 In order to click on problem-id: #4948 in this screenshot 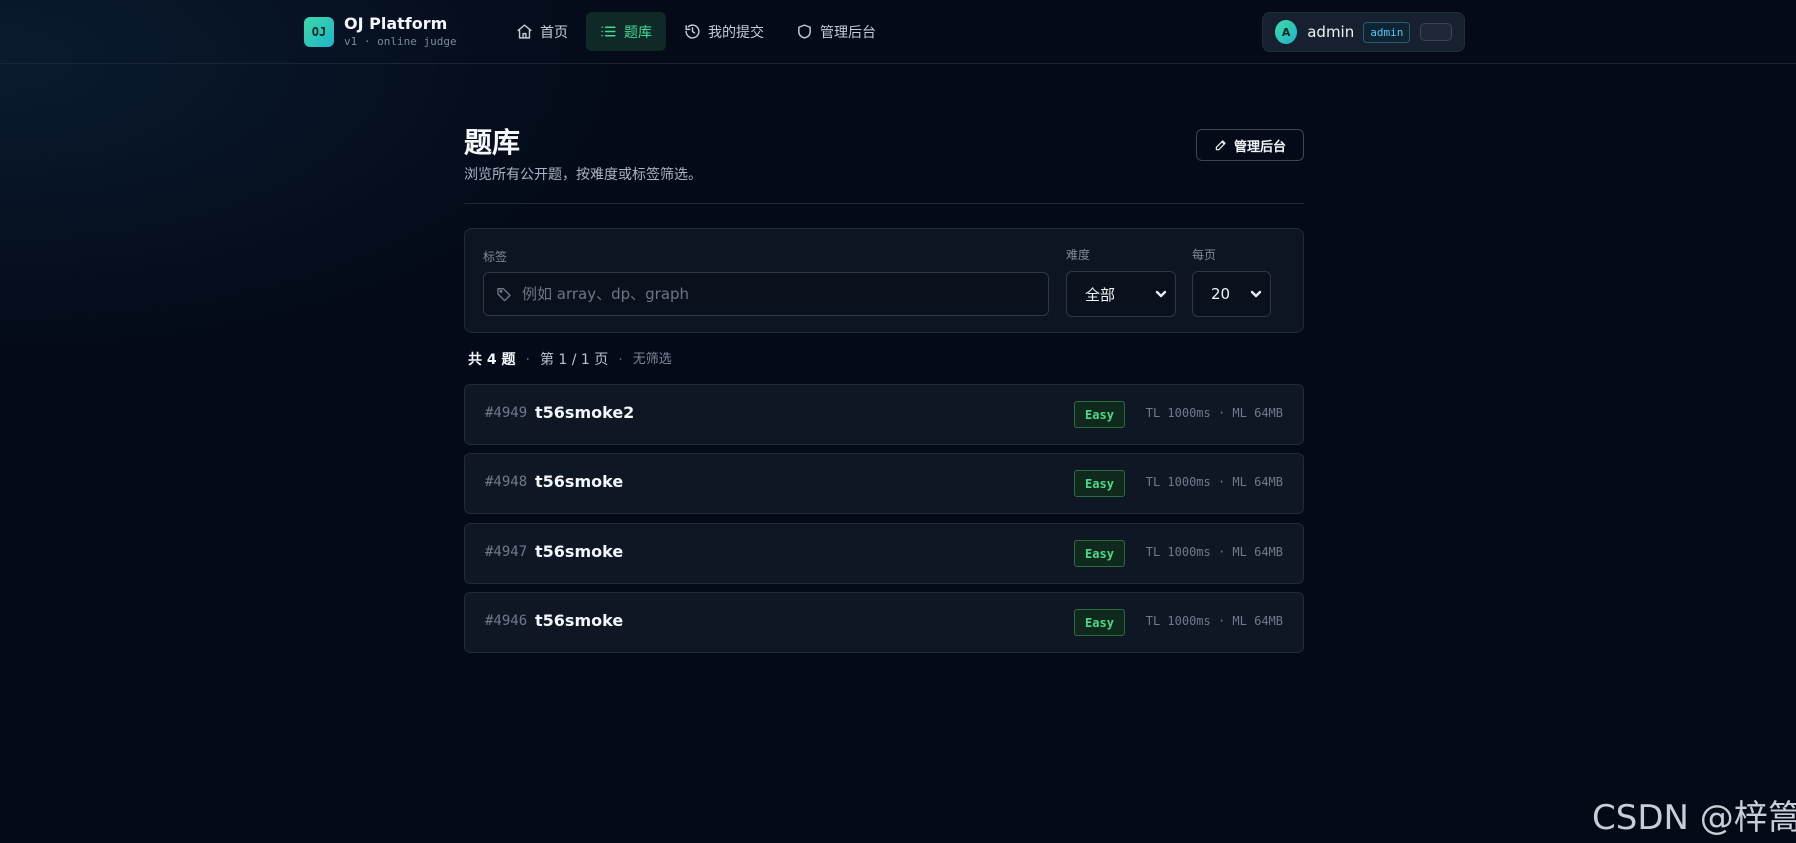, I will do `click(506, 482)`.